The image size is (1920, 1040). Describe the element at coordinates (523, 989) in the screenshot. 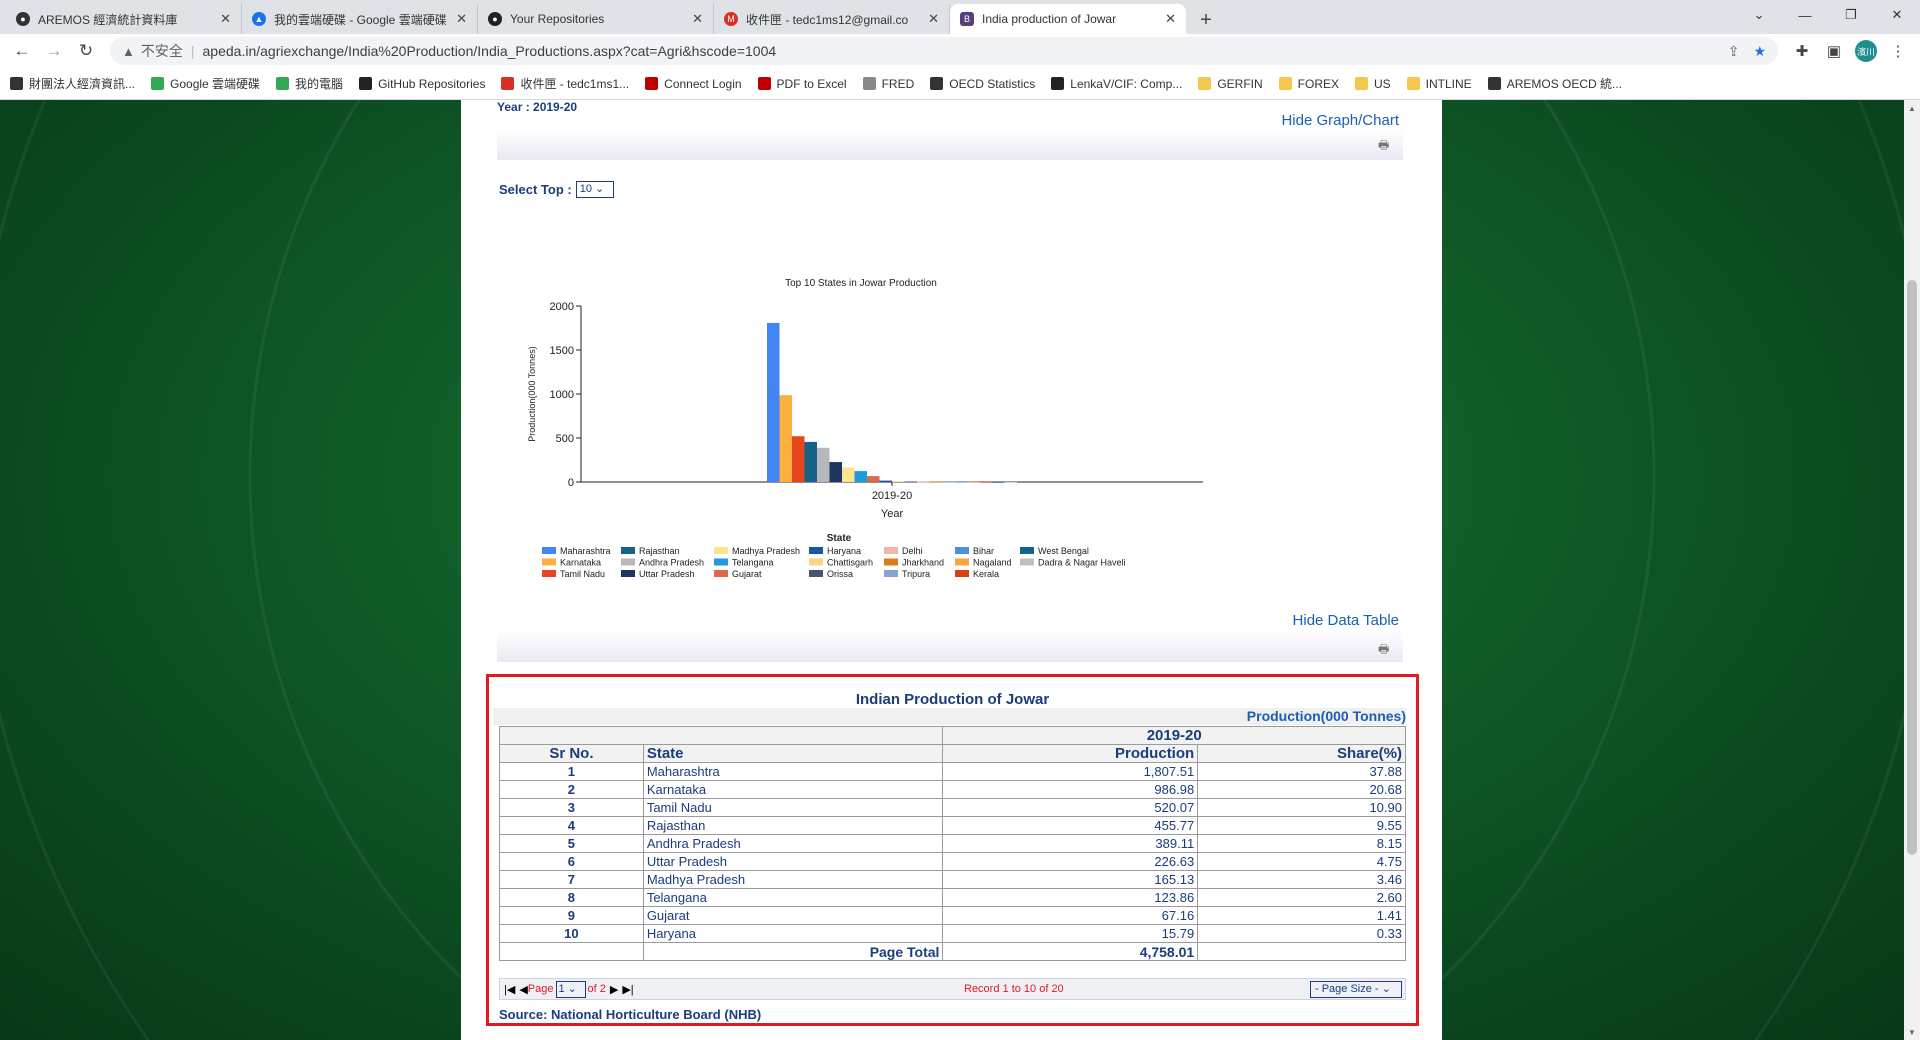

I see `prev-page-icon: ◀` at that location.